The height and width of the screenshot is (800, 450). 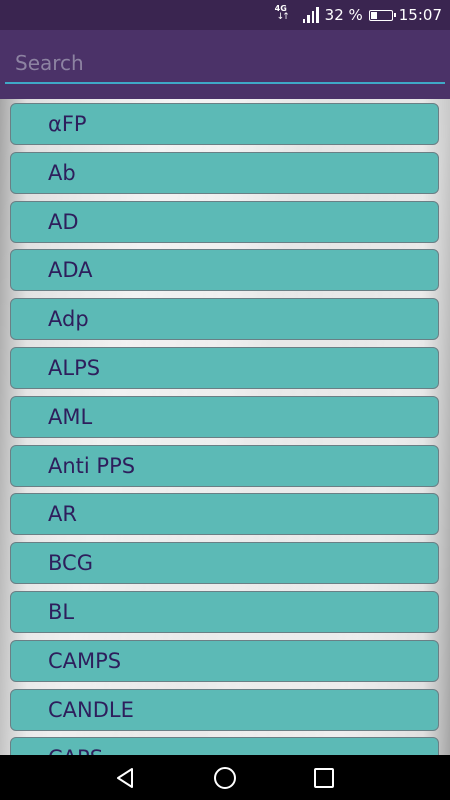 What do you see at coordinates (225, 64) in the screenshot?
I see `search-input` at bounding box center [225, 64].